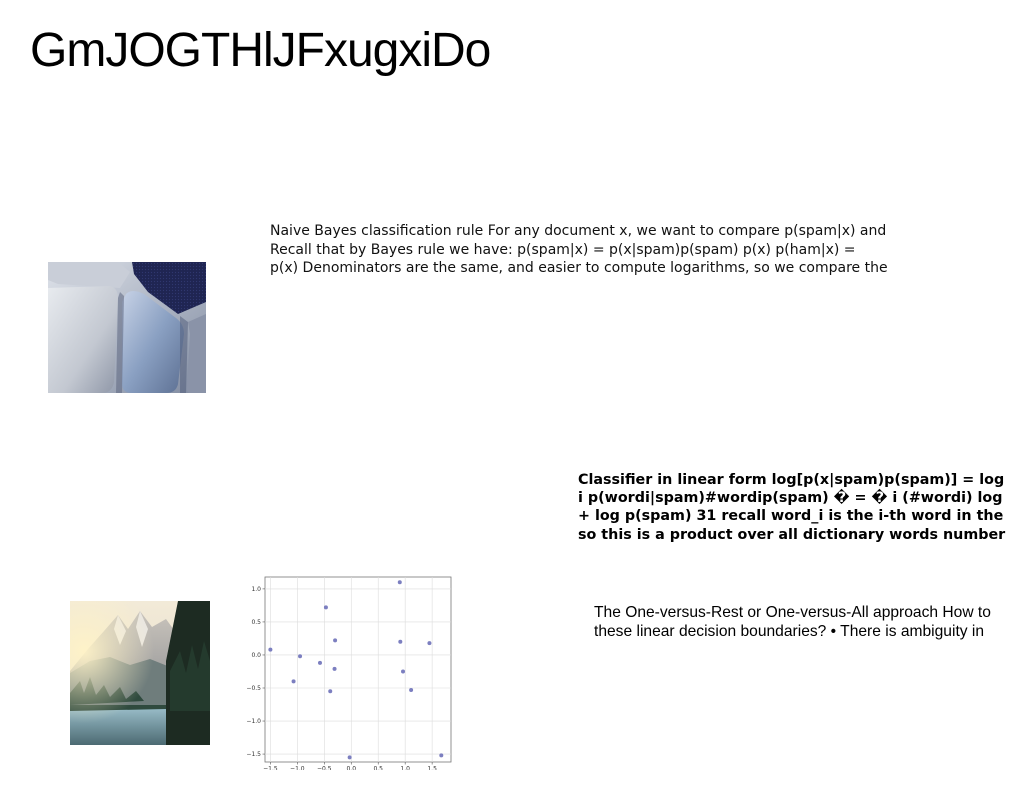 This screenshot has width=1024, height=788. Describe the element at coordinates (253, 721) in the screenshot. I see `y-tick-label: −1.0` at that location.